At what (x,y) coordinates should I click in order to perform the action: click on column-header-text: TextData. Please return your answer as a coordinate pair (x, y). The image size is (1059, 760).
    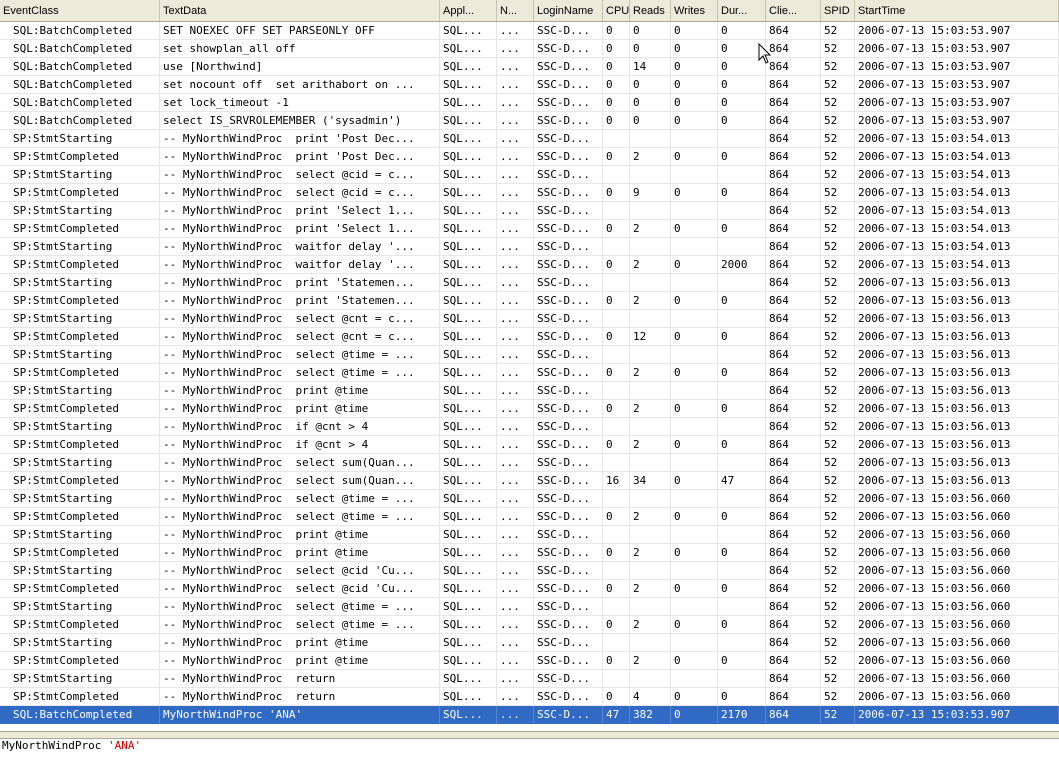
    Looking at the image, I should click on (300, 10).